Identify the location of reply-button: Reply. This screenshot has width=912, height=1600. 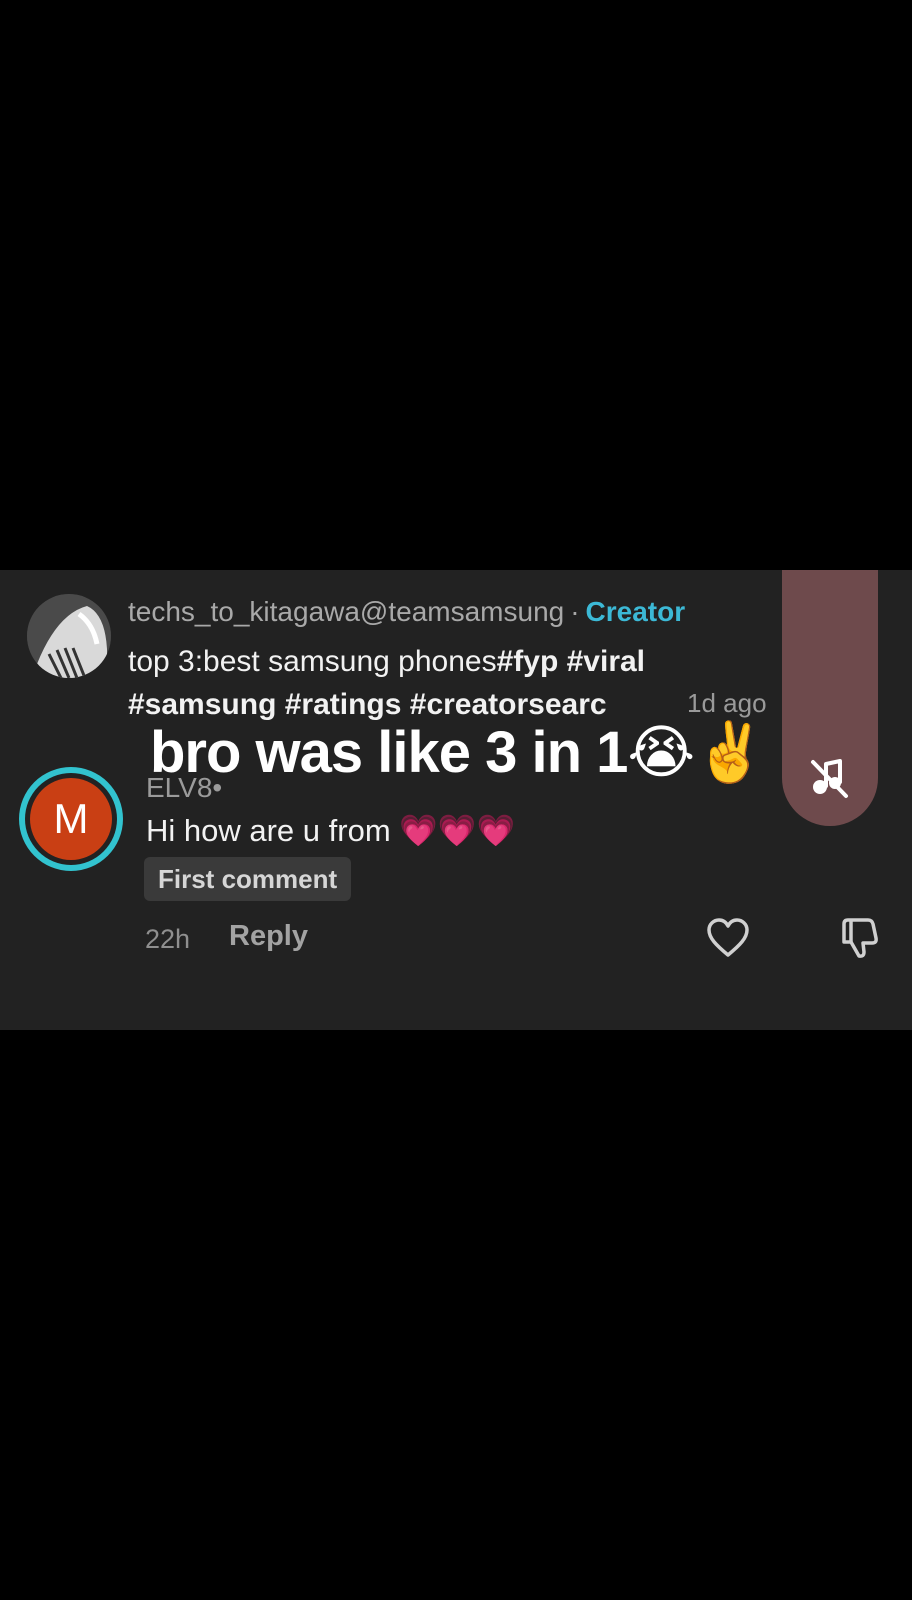
(268, 936).